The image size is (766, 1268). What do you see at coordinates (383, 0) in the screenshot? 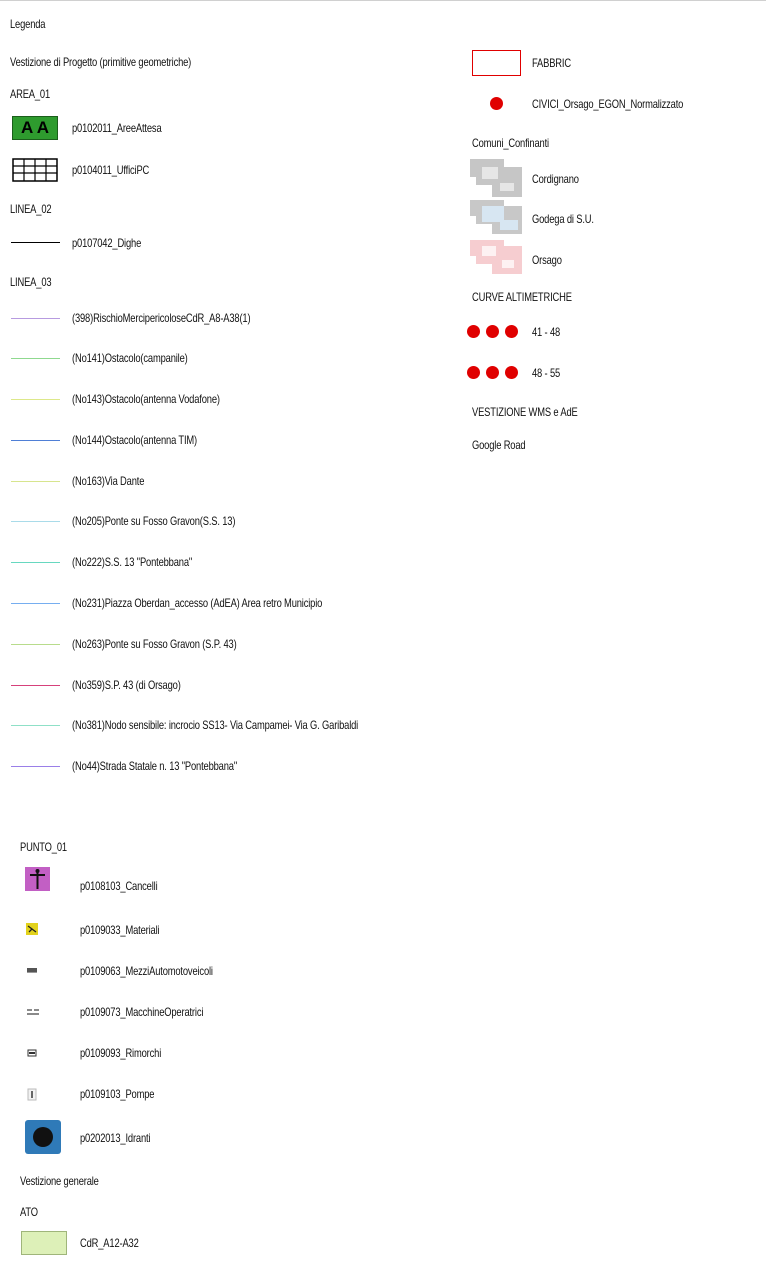
I see `panel-border` at bounding box center [383, 0].